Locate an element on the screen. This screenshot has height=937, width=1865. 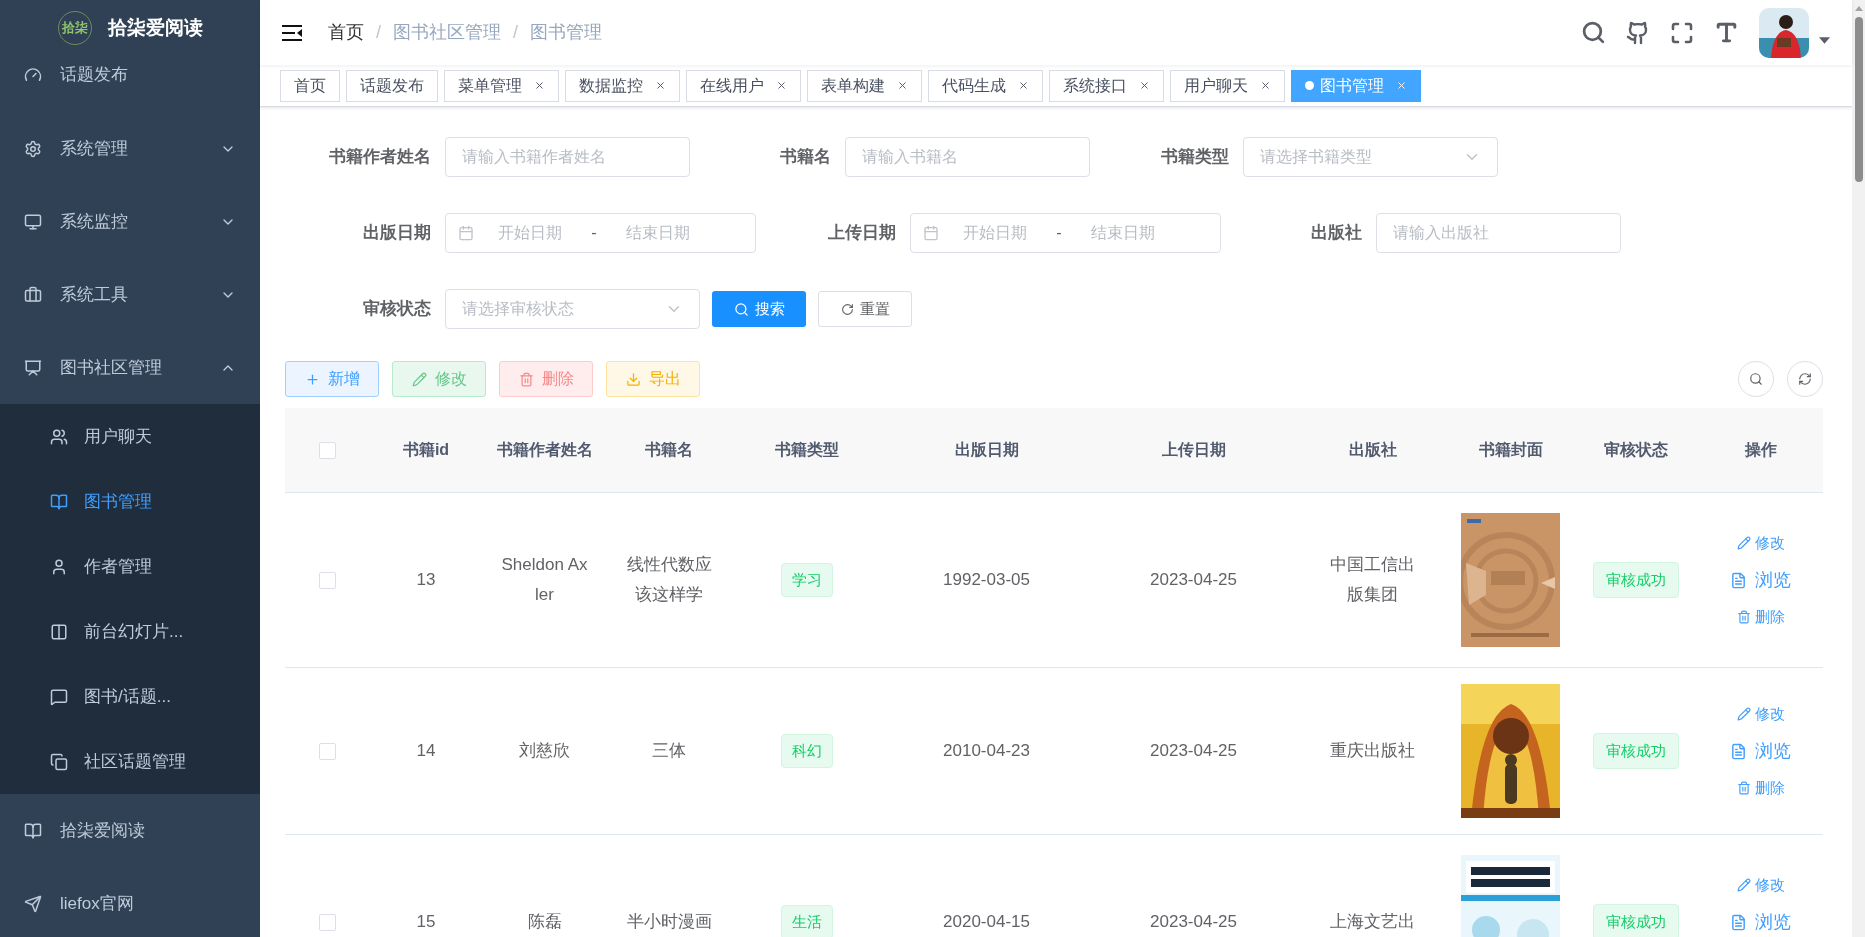
field-label: 审核状态 is located at coordinates (397, 309).